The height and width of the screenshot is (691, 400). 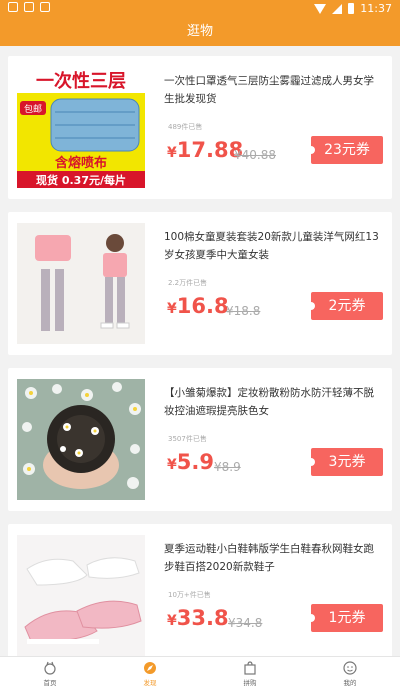 I want to click on product-title: 100棉女童夏装套装20新款儿童装洋气网红13岁女孩夏季中大童女装, so click(x=274, y=246).